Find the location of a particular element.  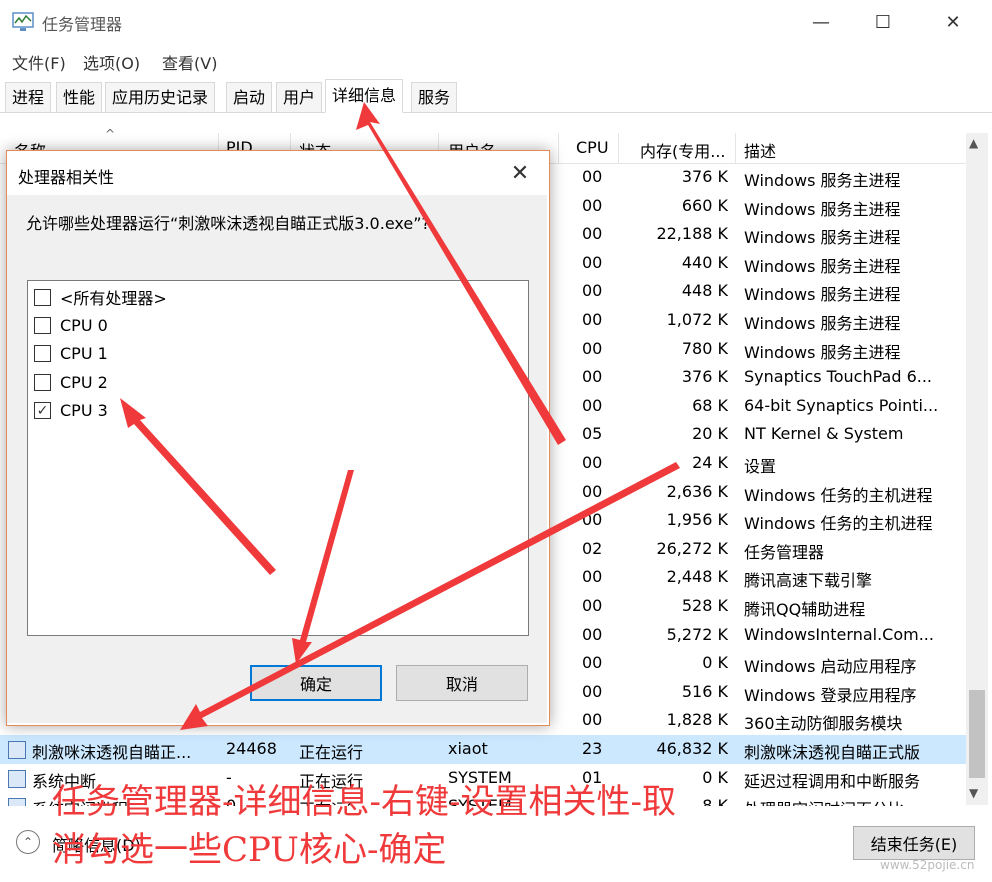

annotation-line-2: 消勾选一些CPU核心-确定 is located at coordinates (249, 850).